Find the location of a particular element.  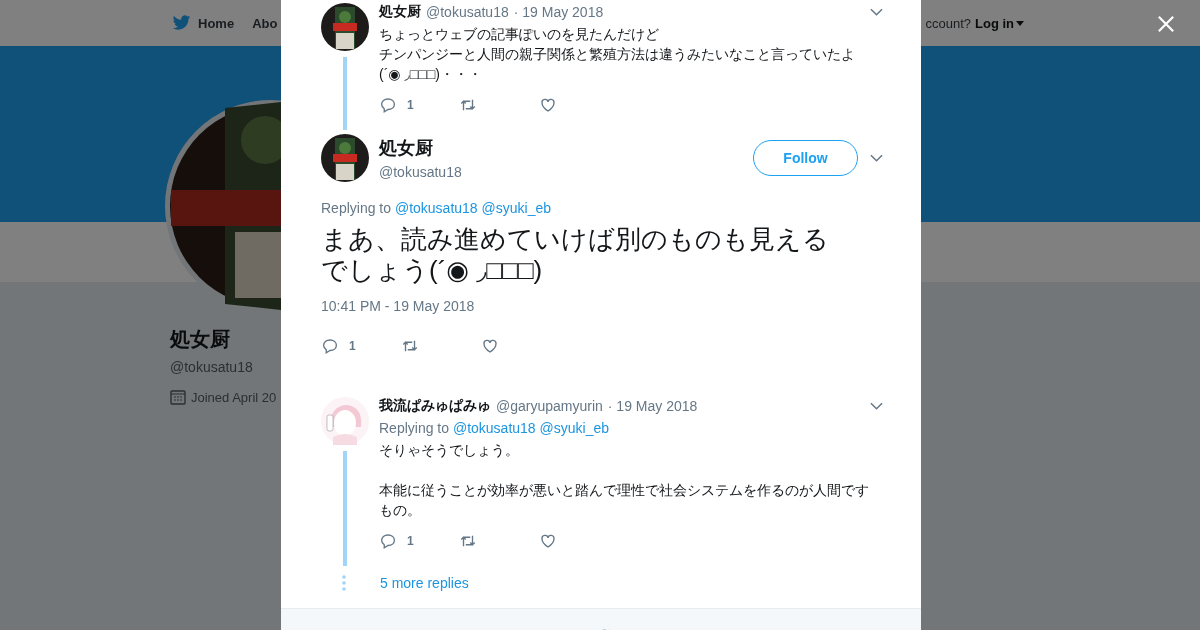

home-link: Home is located at coordinates (203, 23).